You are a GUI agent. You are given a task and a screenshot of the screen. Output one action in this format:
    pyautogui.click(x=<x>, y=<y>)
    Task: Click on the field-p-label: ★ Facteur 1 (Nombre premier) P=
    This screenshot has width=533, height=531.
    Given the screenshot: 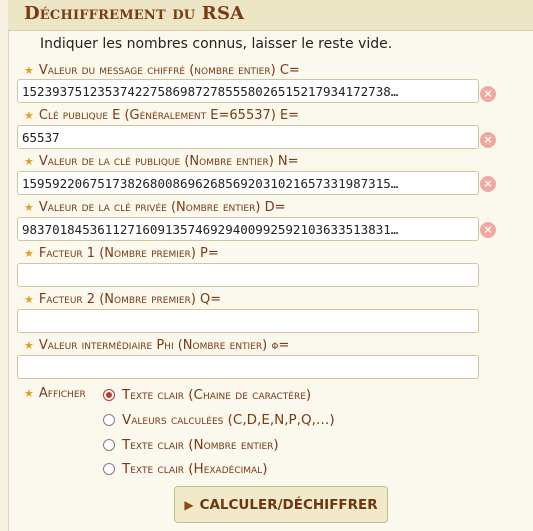 What is the action you would take?
    pyautogui.click(x=121, y=253)
    